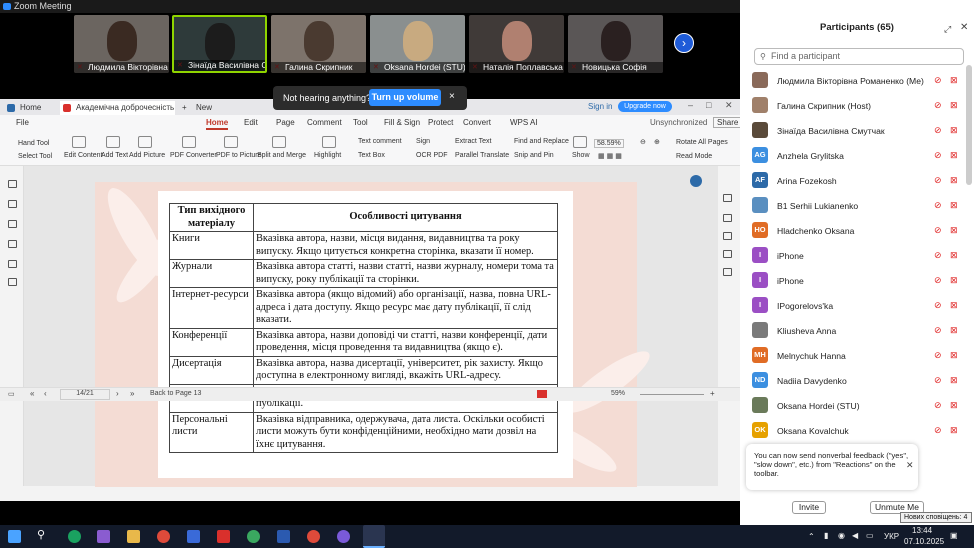  I want to click on comment-icon, so click(12, 224).